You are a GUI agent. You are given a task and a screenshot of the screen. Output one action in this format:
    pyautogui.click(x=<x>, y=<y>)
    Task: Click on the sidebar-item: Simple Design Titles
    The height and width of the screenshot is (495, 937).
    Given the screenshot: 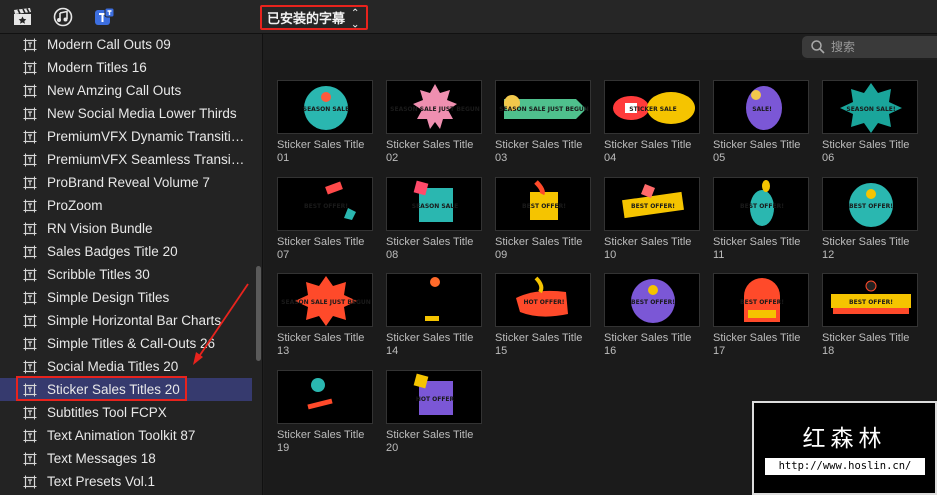 What is the action you would take?
    pyautogui.click(x=126, y=297)
    